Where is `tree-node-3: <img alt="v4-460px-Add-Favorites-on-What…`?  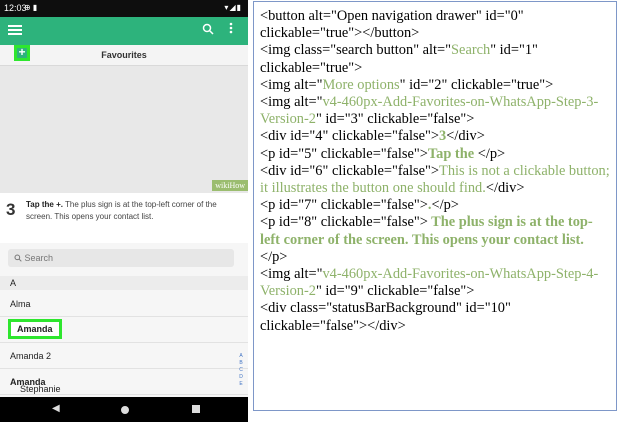 tree-node-3: <img alt="v4-460px-Add-Favorites-on-What… is located at coordinates (429, 111).